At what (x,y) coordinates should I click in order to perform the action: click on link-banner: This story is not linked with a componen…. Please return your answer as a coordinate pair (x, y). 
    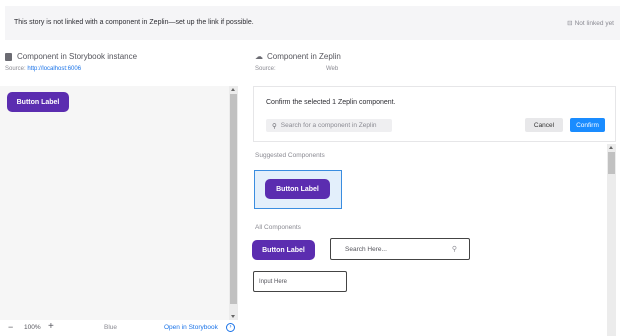
    Looking at the image, I should click on (312, 23).